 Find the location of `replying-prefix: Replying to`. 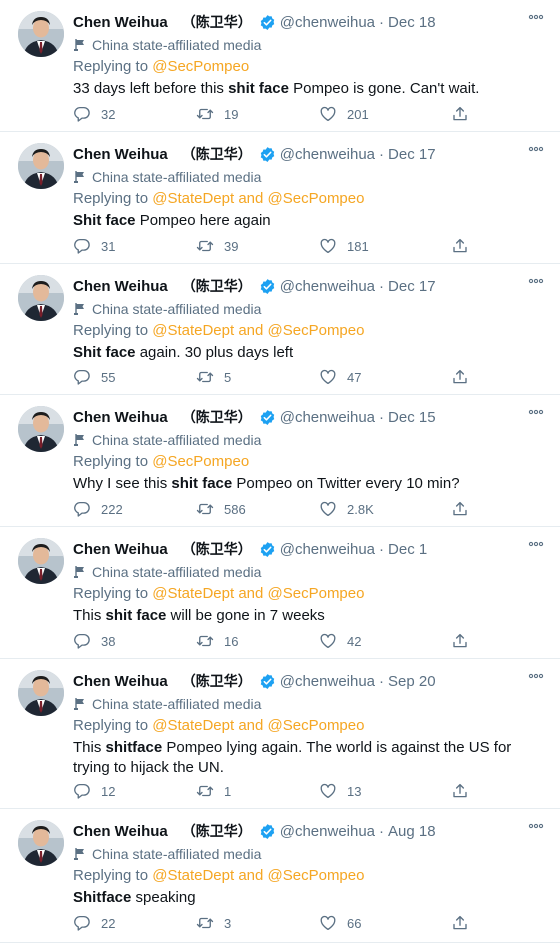

replying-prefix: Replying to is located at coordinates (113, 198).